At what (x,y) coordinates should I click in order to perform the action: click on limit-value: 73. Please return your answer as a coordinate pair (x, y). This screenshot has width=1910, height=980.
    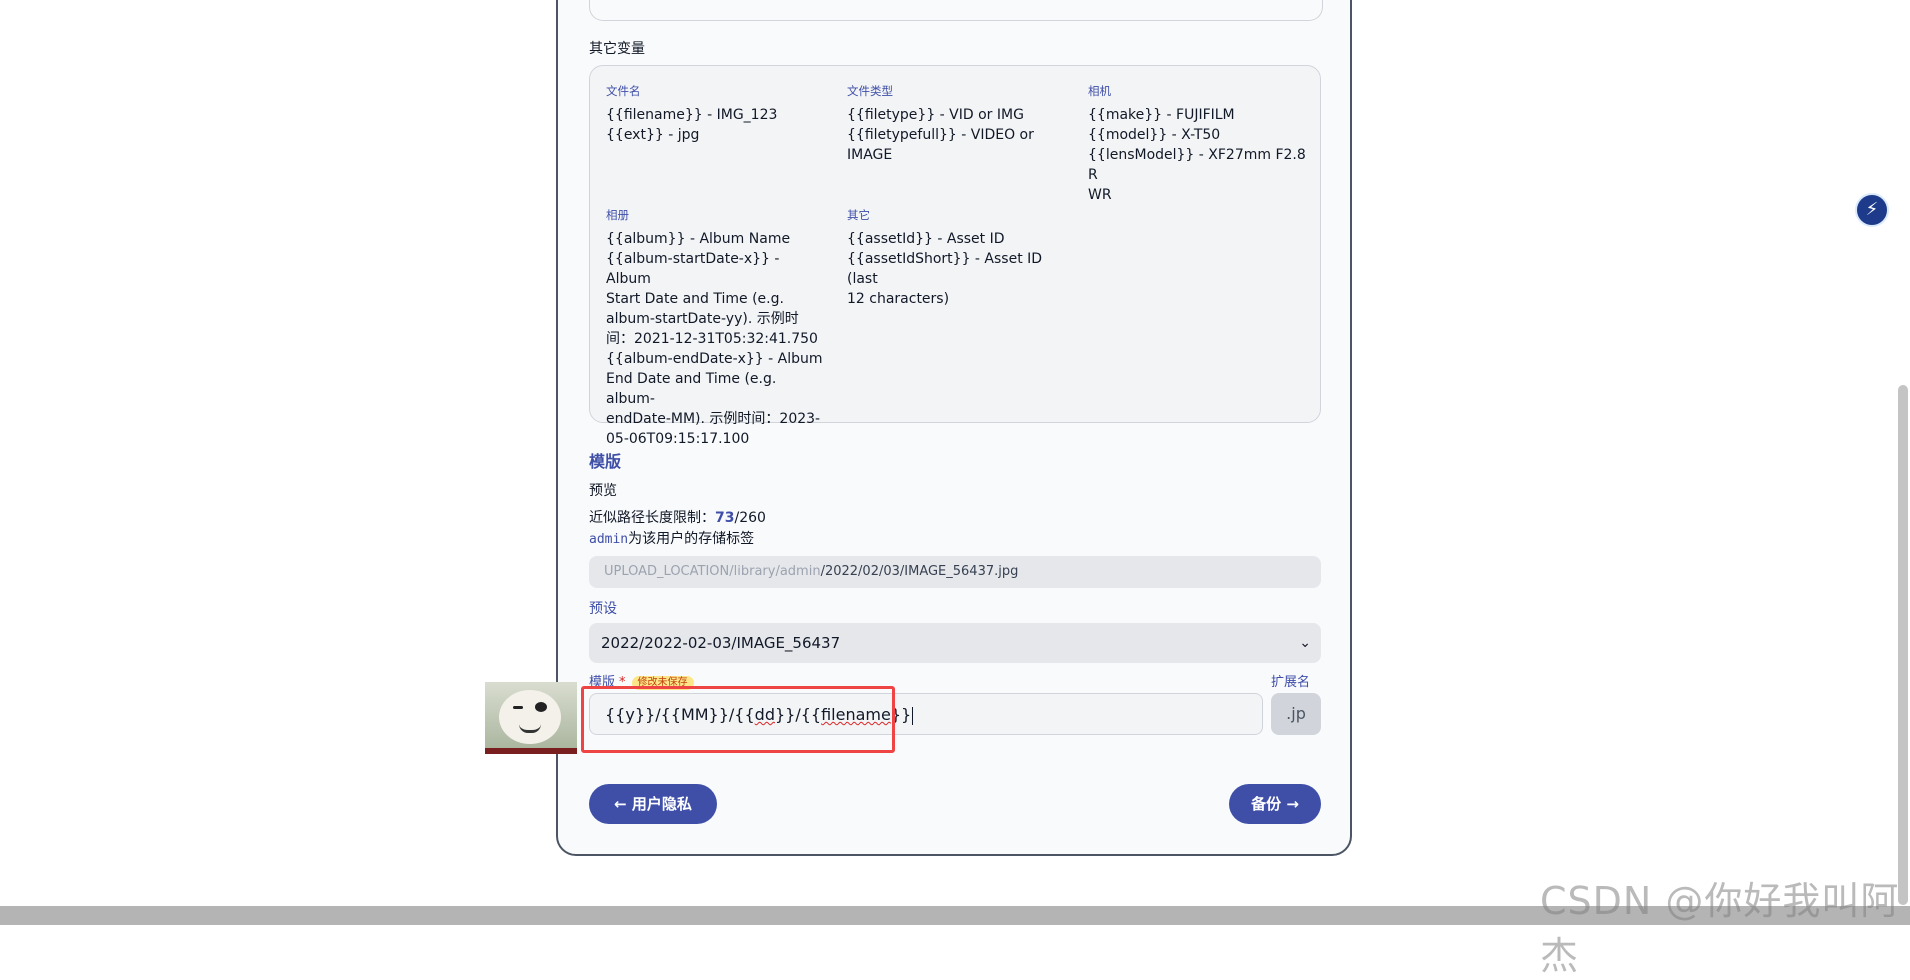
    Looking at the image, I should click on (725, 518).